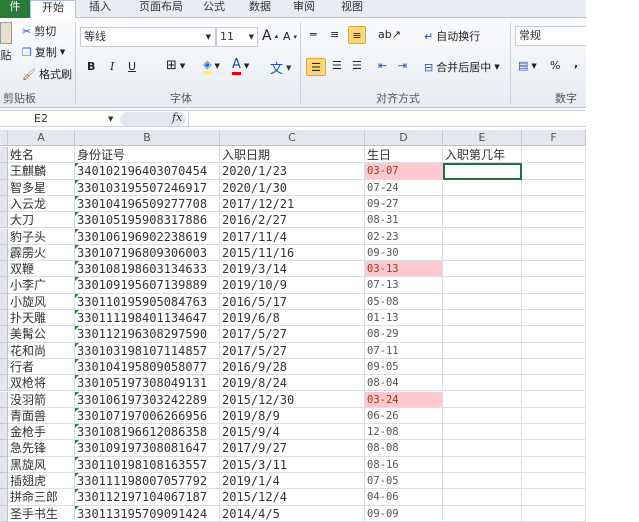 This screenshot has height=522, width=639. I want to click on fill-color-button: ◈ ▼, so click(211, 66).